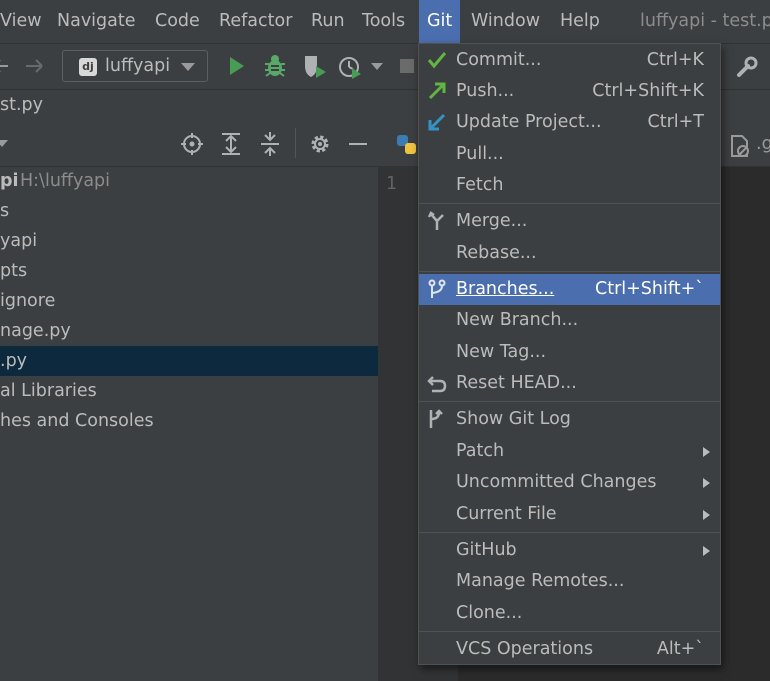 The image size is (770, 681). I want to click on tree-item-label: hes and Consoles, so click(77, 421).